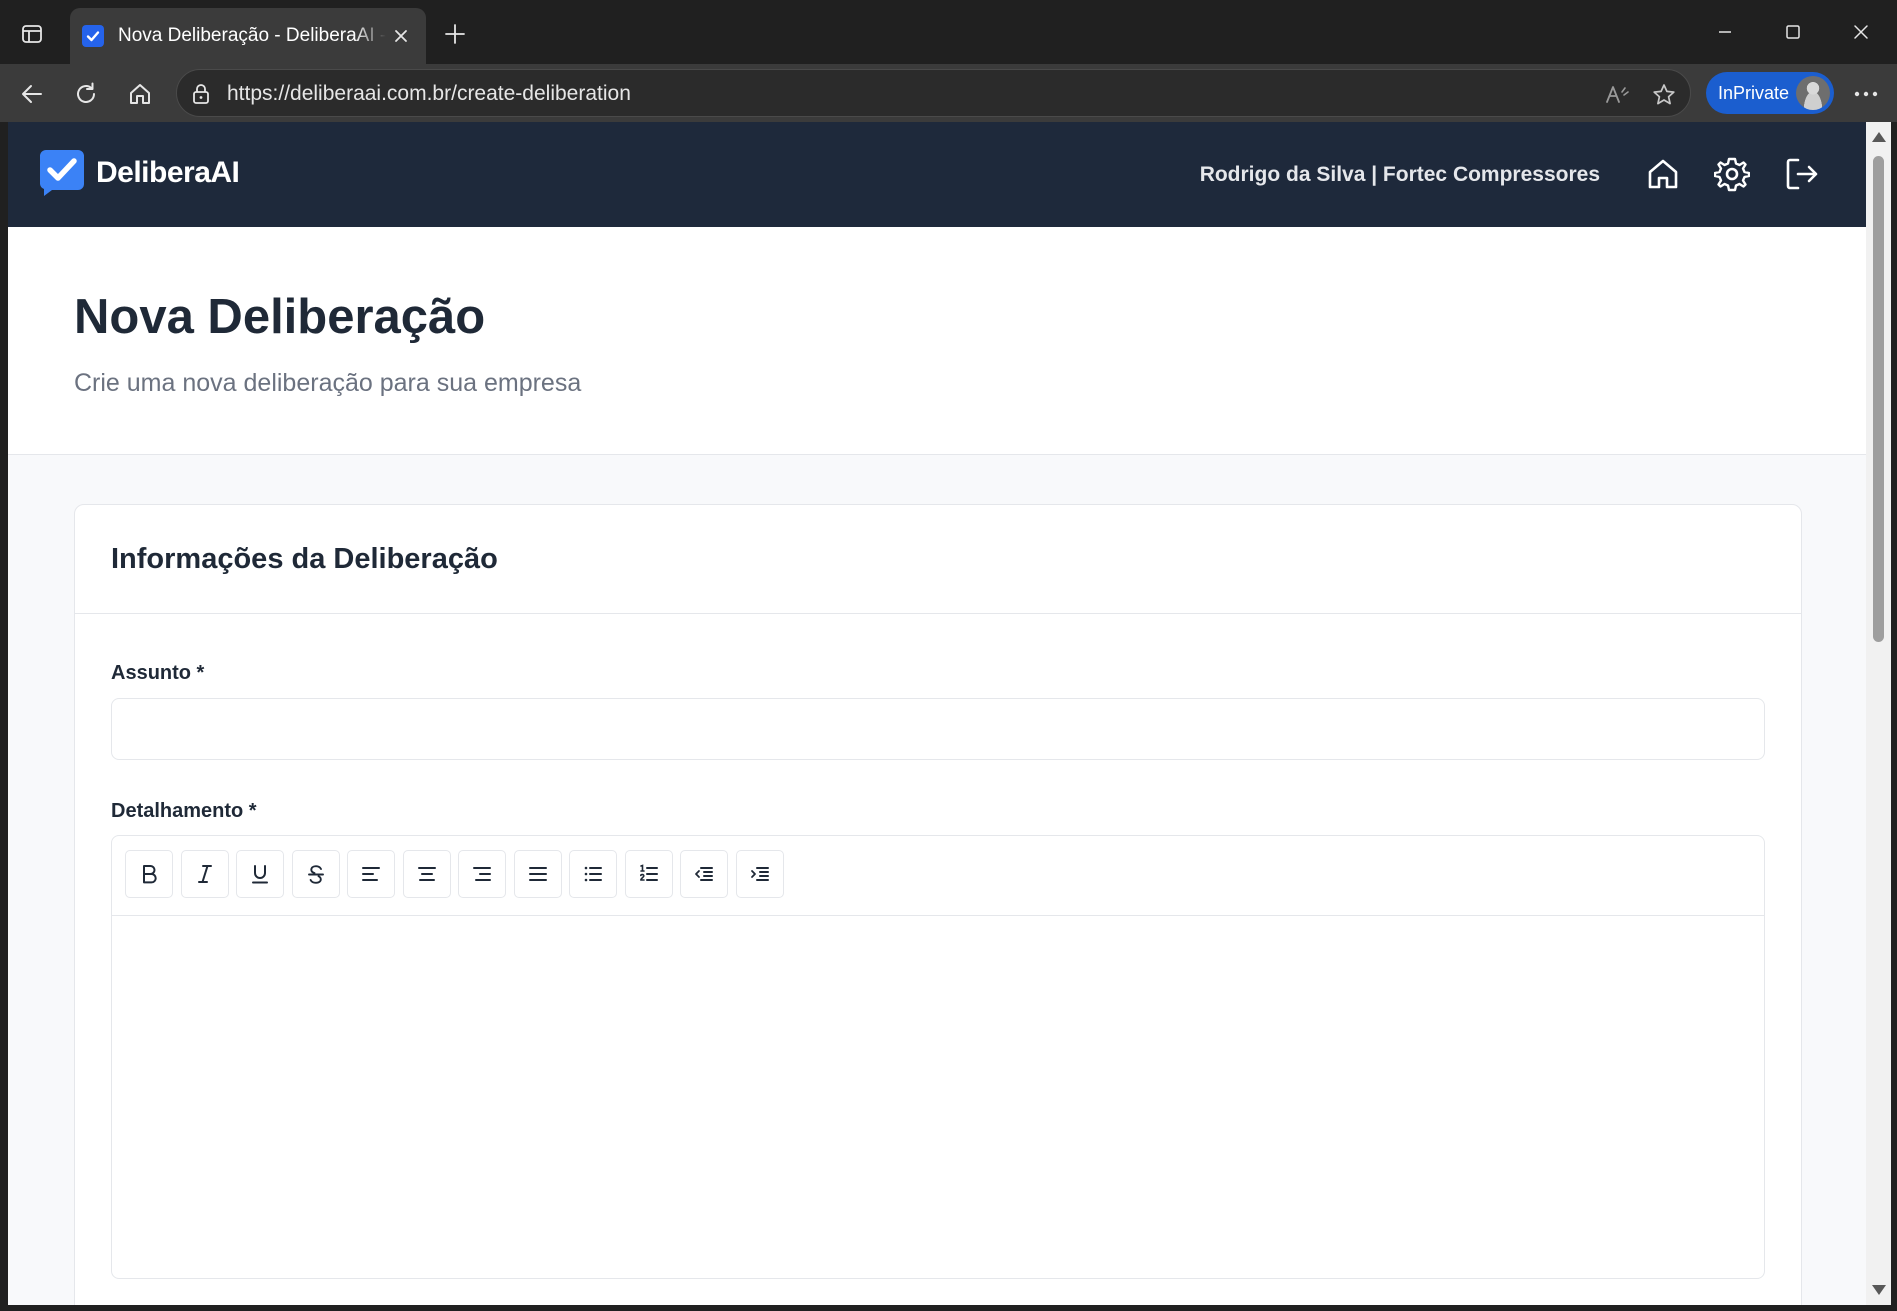  What do you see at coordinates (1617, 95) in the screenshot?
I see `read-aloud-icon` at bounding box center [1617, 95].